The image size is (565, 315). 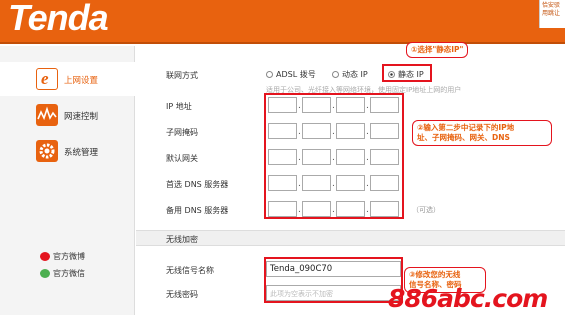 I want to click on wechat-link: 官方微信, so click(x=62, y=273).